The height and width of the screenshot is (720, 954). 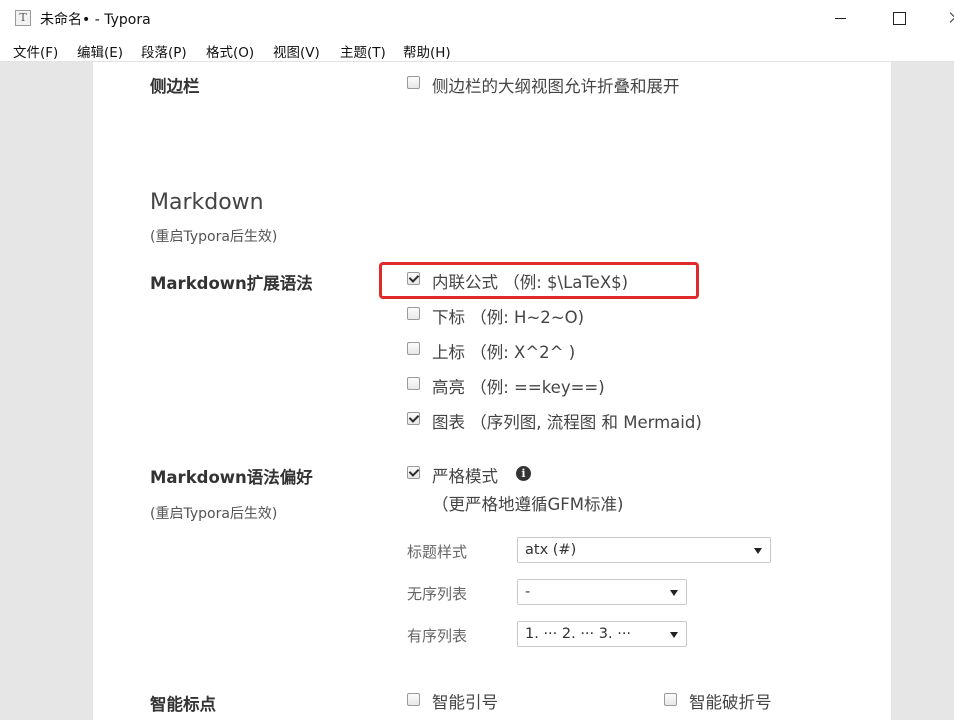 I want to click on menu-view: 视图(V), so click(x=296, y=51).